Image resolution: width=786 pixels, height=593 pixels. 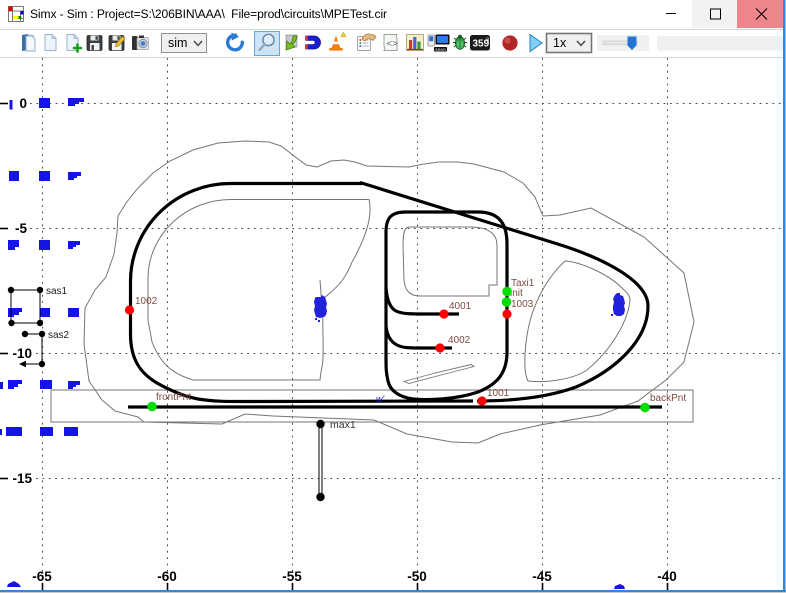 What do you see at coordinates (417, 576) in the screenshot?
I see `svg-text: -50` at bounding box center [417, 576].